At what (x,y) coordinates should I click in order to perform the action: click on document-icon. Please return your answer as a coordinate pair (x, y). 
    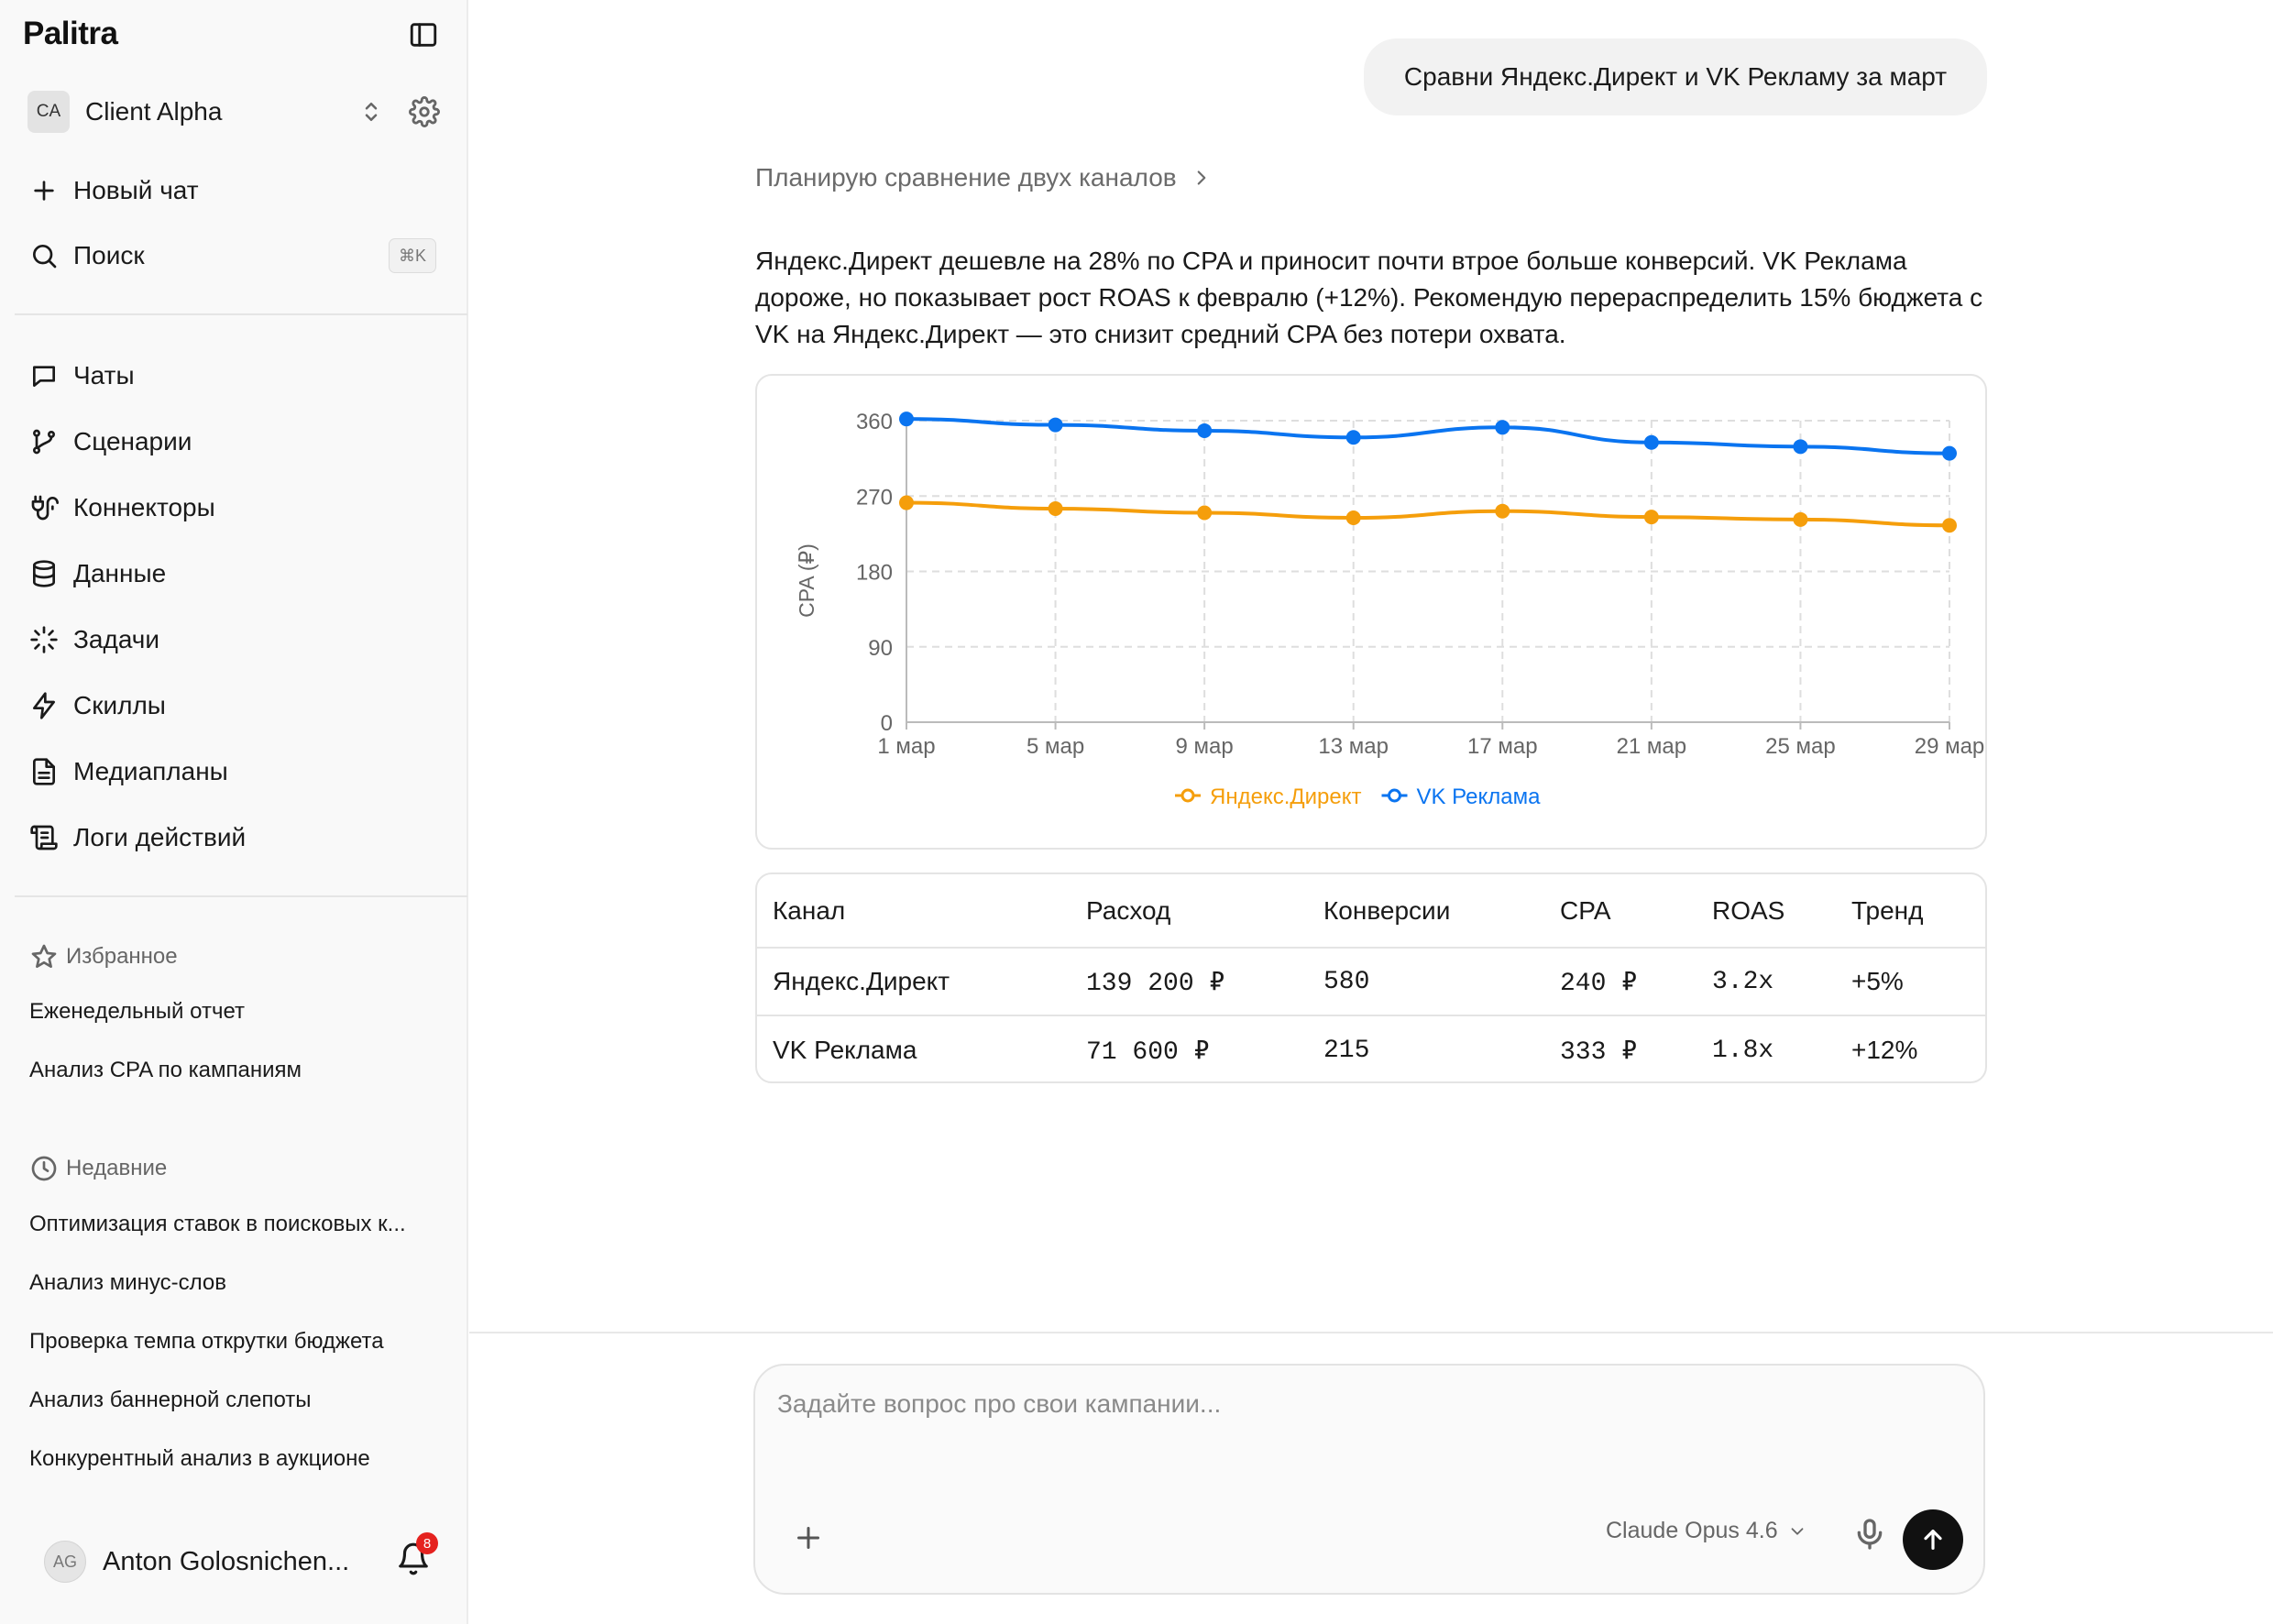
    Looking at the image, I should click on (44, 771).